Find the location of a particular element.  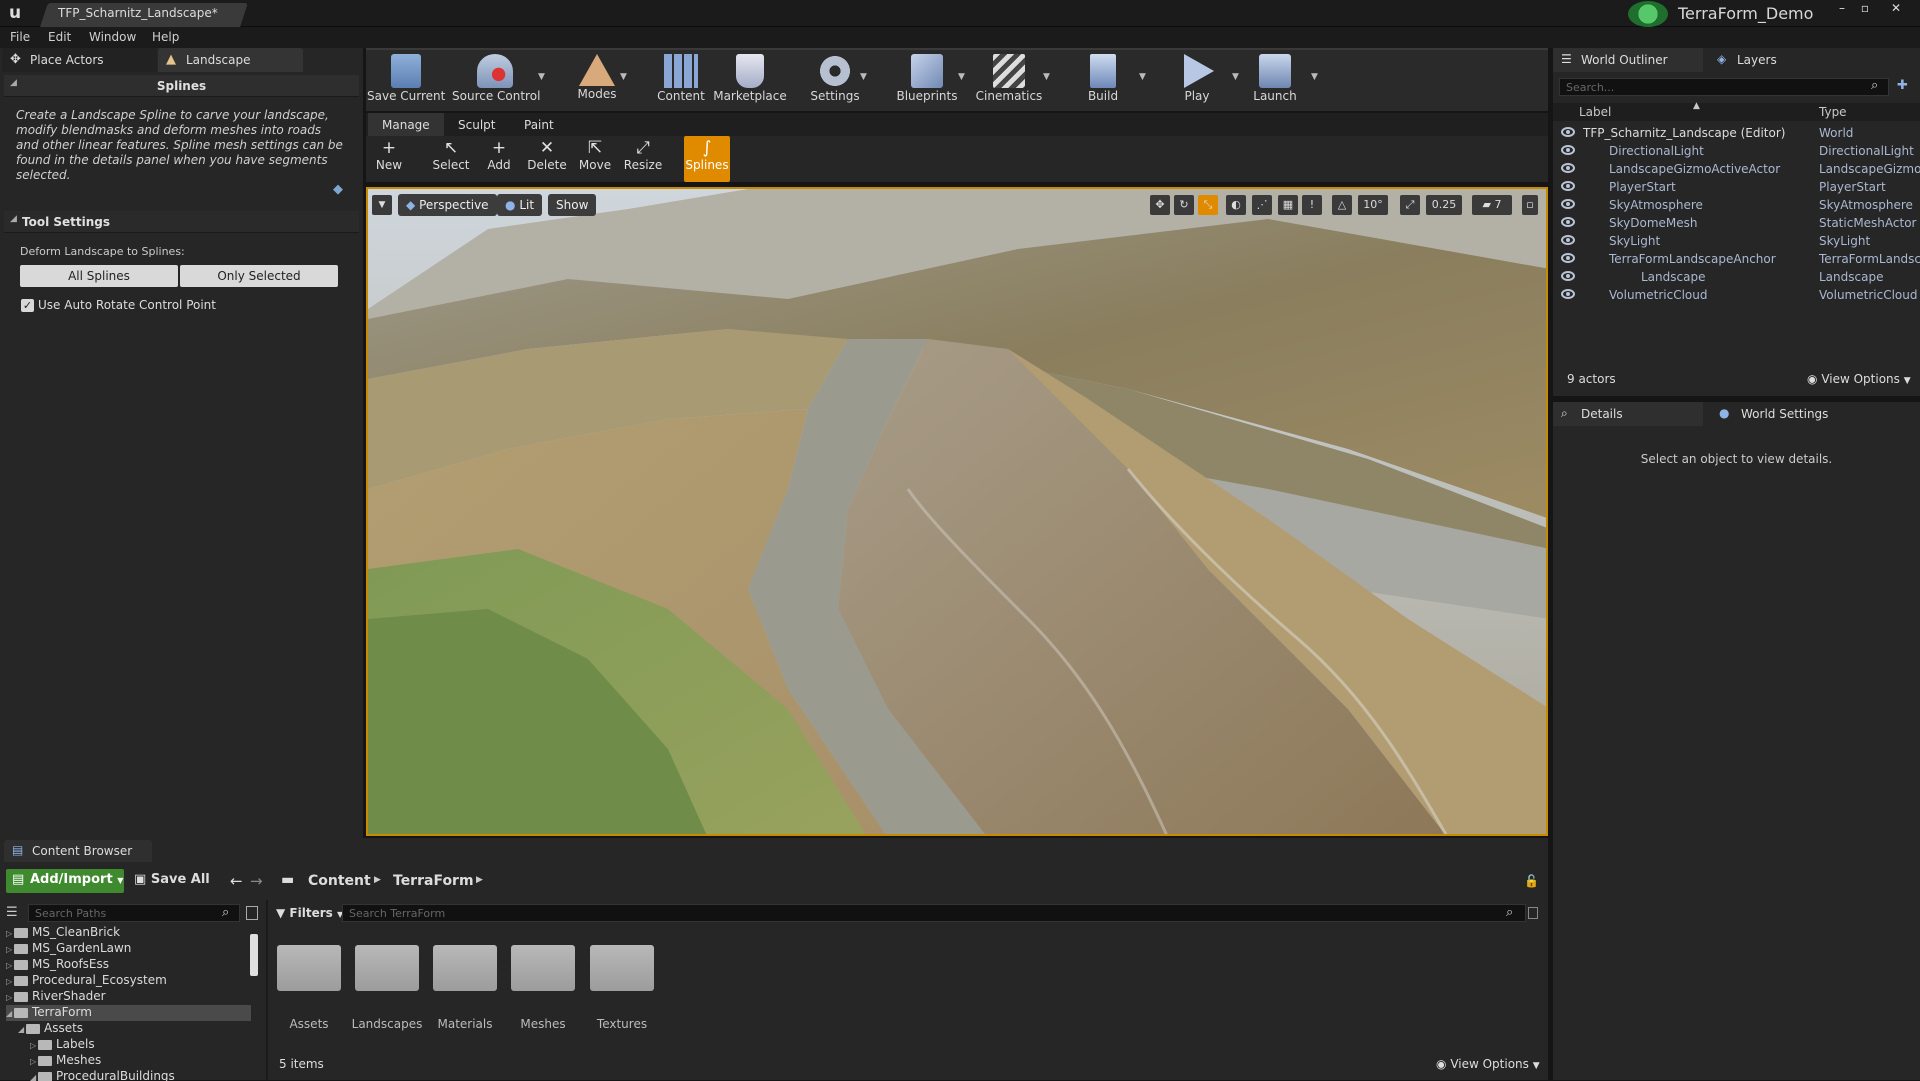

asset-search-input: Search TerraForm is located at coordinates (934, 913).